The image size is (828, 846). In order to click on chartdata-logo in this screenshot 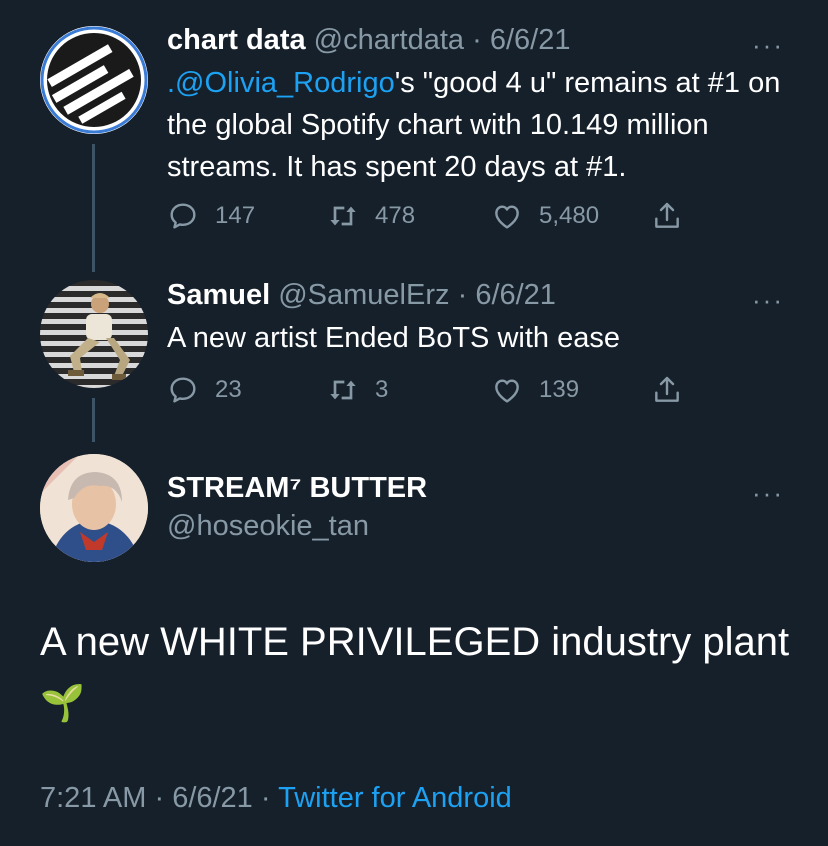, I will do `click(94, 80)`.